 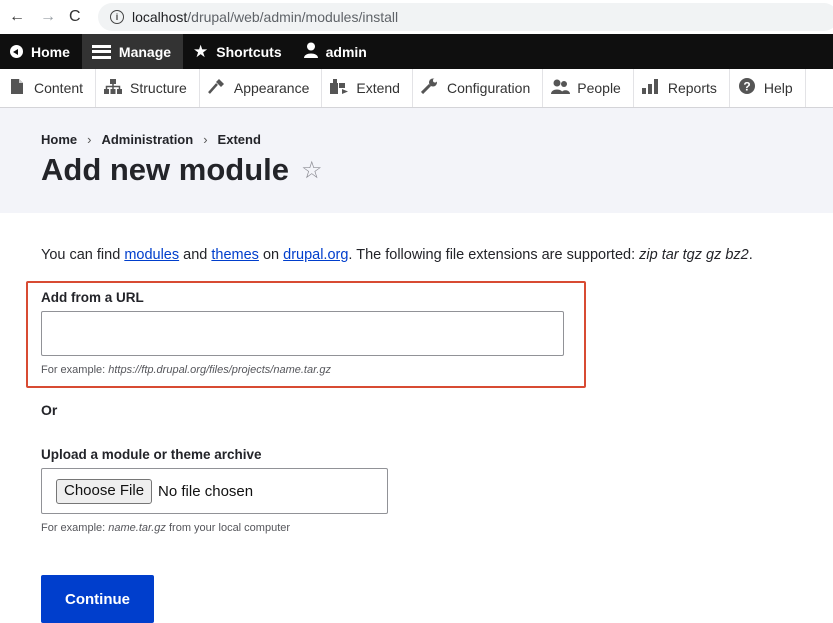 What do you see at coordinates (416, 51) in the screenshot?
I see `admin-toolbar: Home Manage ★ Shortcuts admin` at bounding box center [416, 51].